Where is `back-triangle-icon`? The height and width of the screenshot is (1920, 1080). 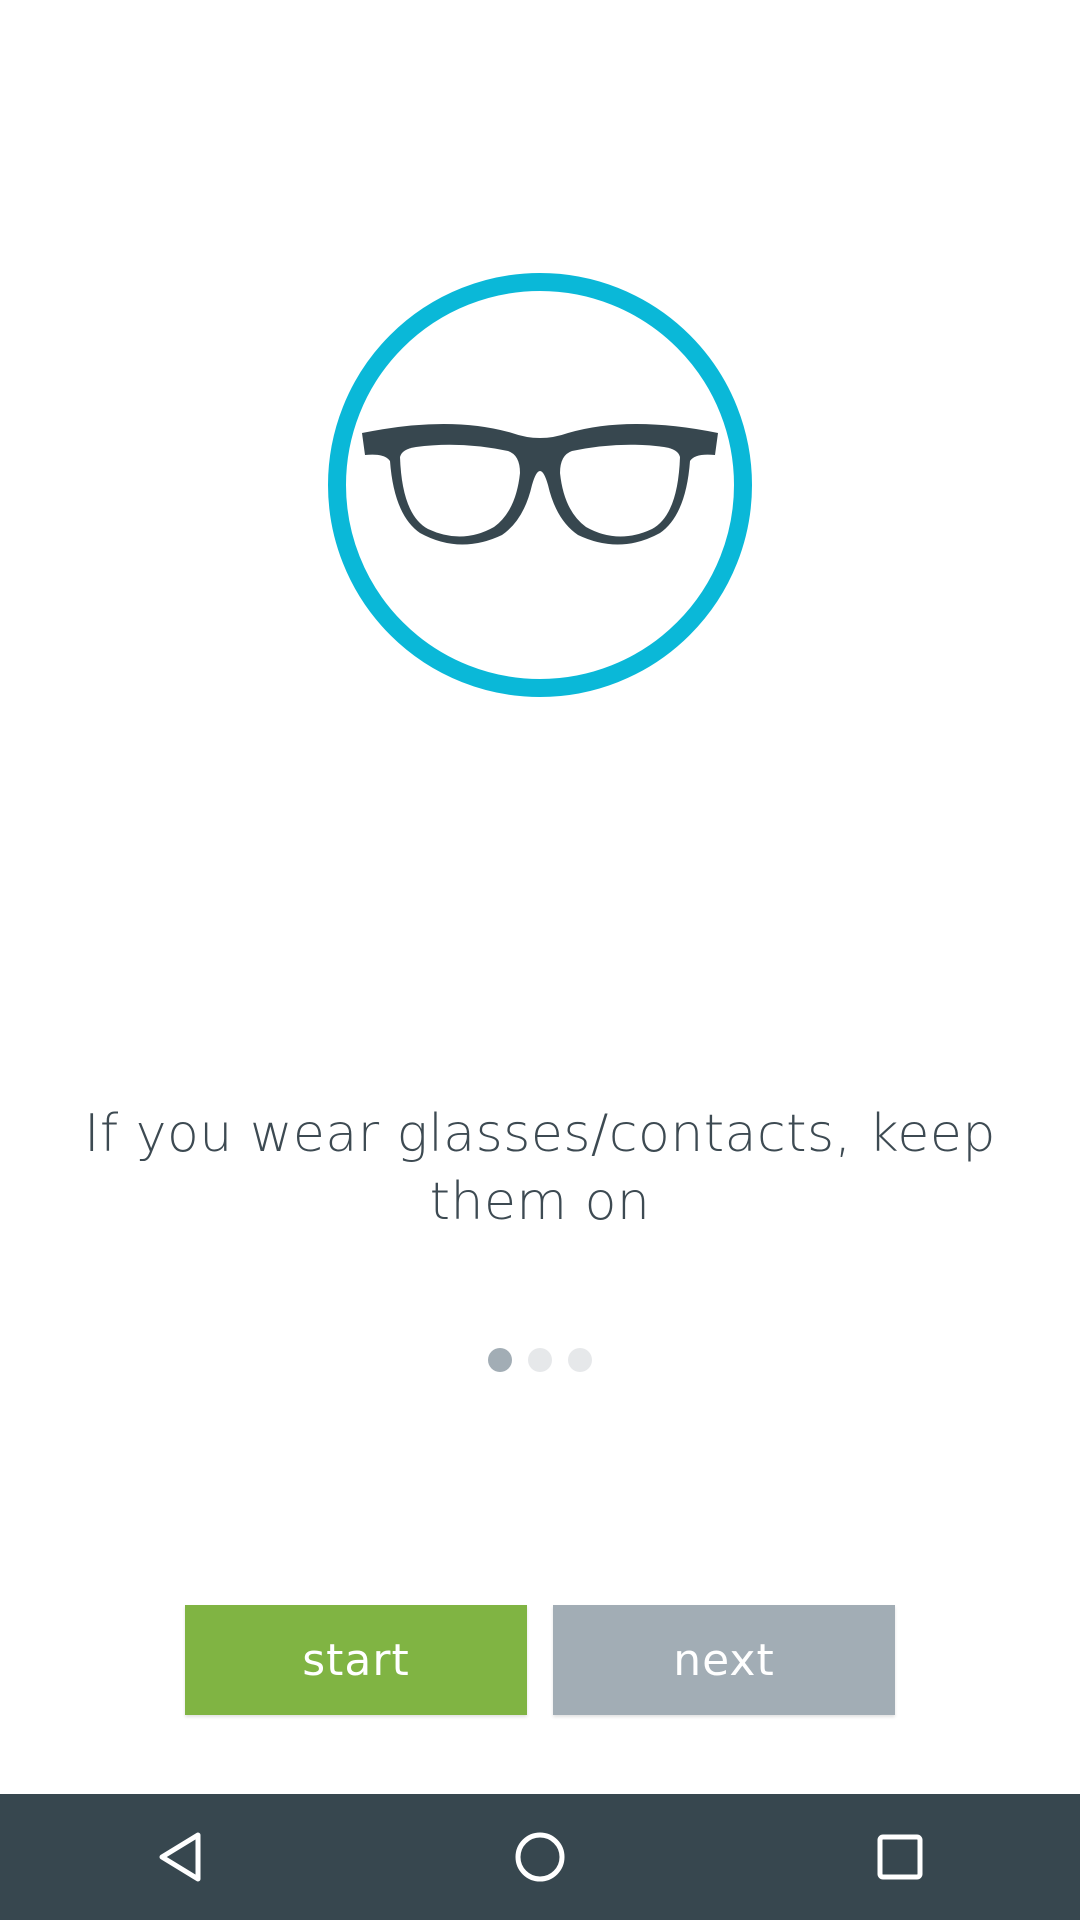
back-triangle-icon is located at coordinates (180, 1857).